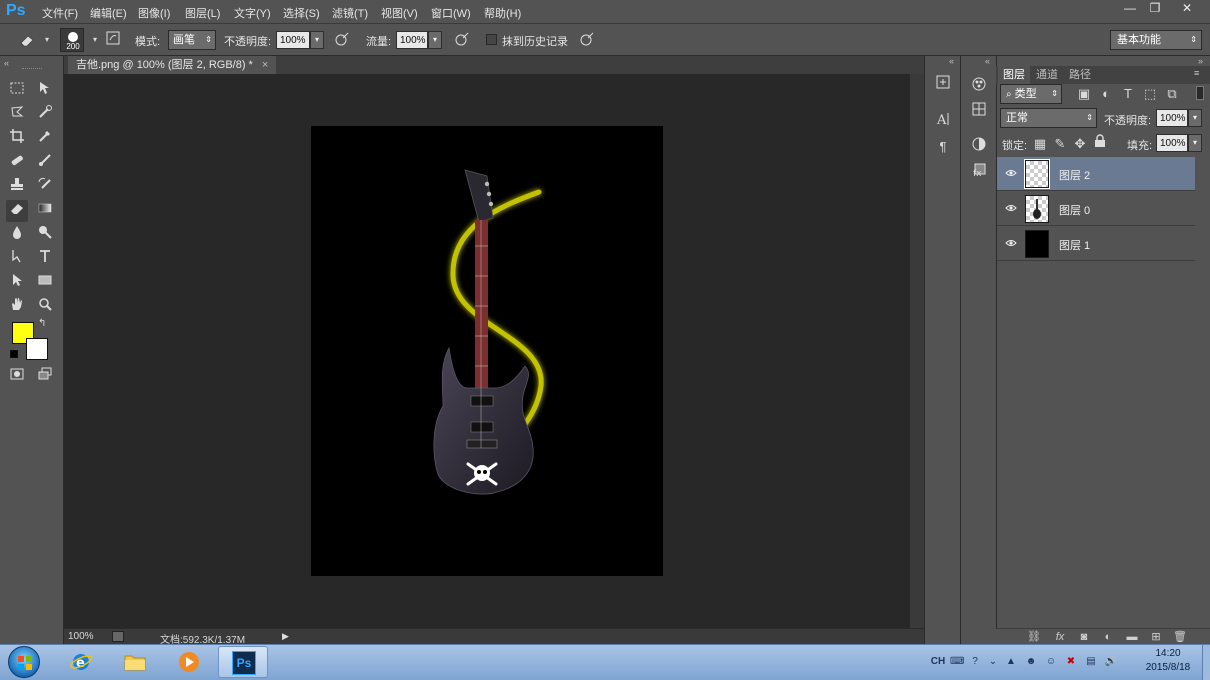  What do you see at coordinates (37, 349) in the screenshot?
I see `background-color-swatch` at bounding box center [37, 349].